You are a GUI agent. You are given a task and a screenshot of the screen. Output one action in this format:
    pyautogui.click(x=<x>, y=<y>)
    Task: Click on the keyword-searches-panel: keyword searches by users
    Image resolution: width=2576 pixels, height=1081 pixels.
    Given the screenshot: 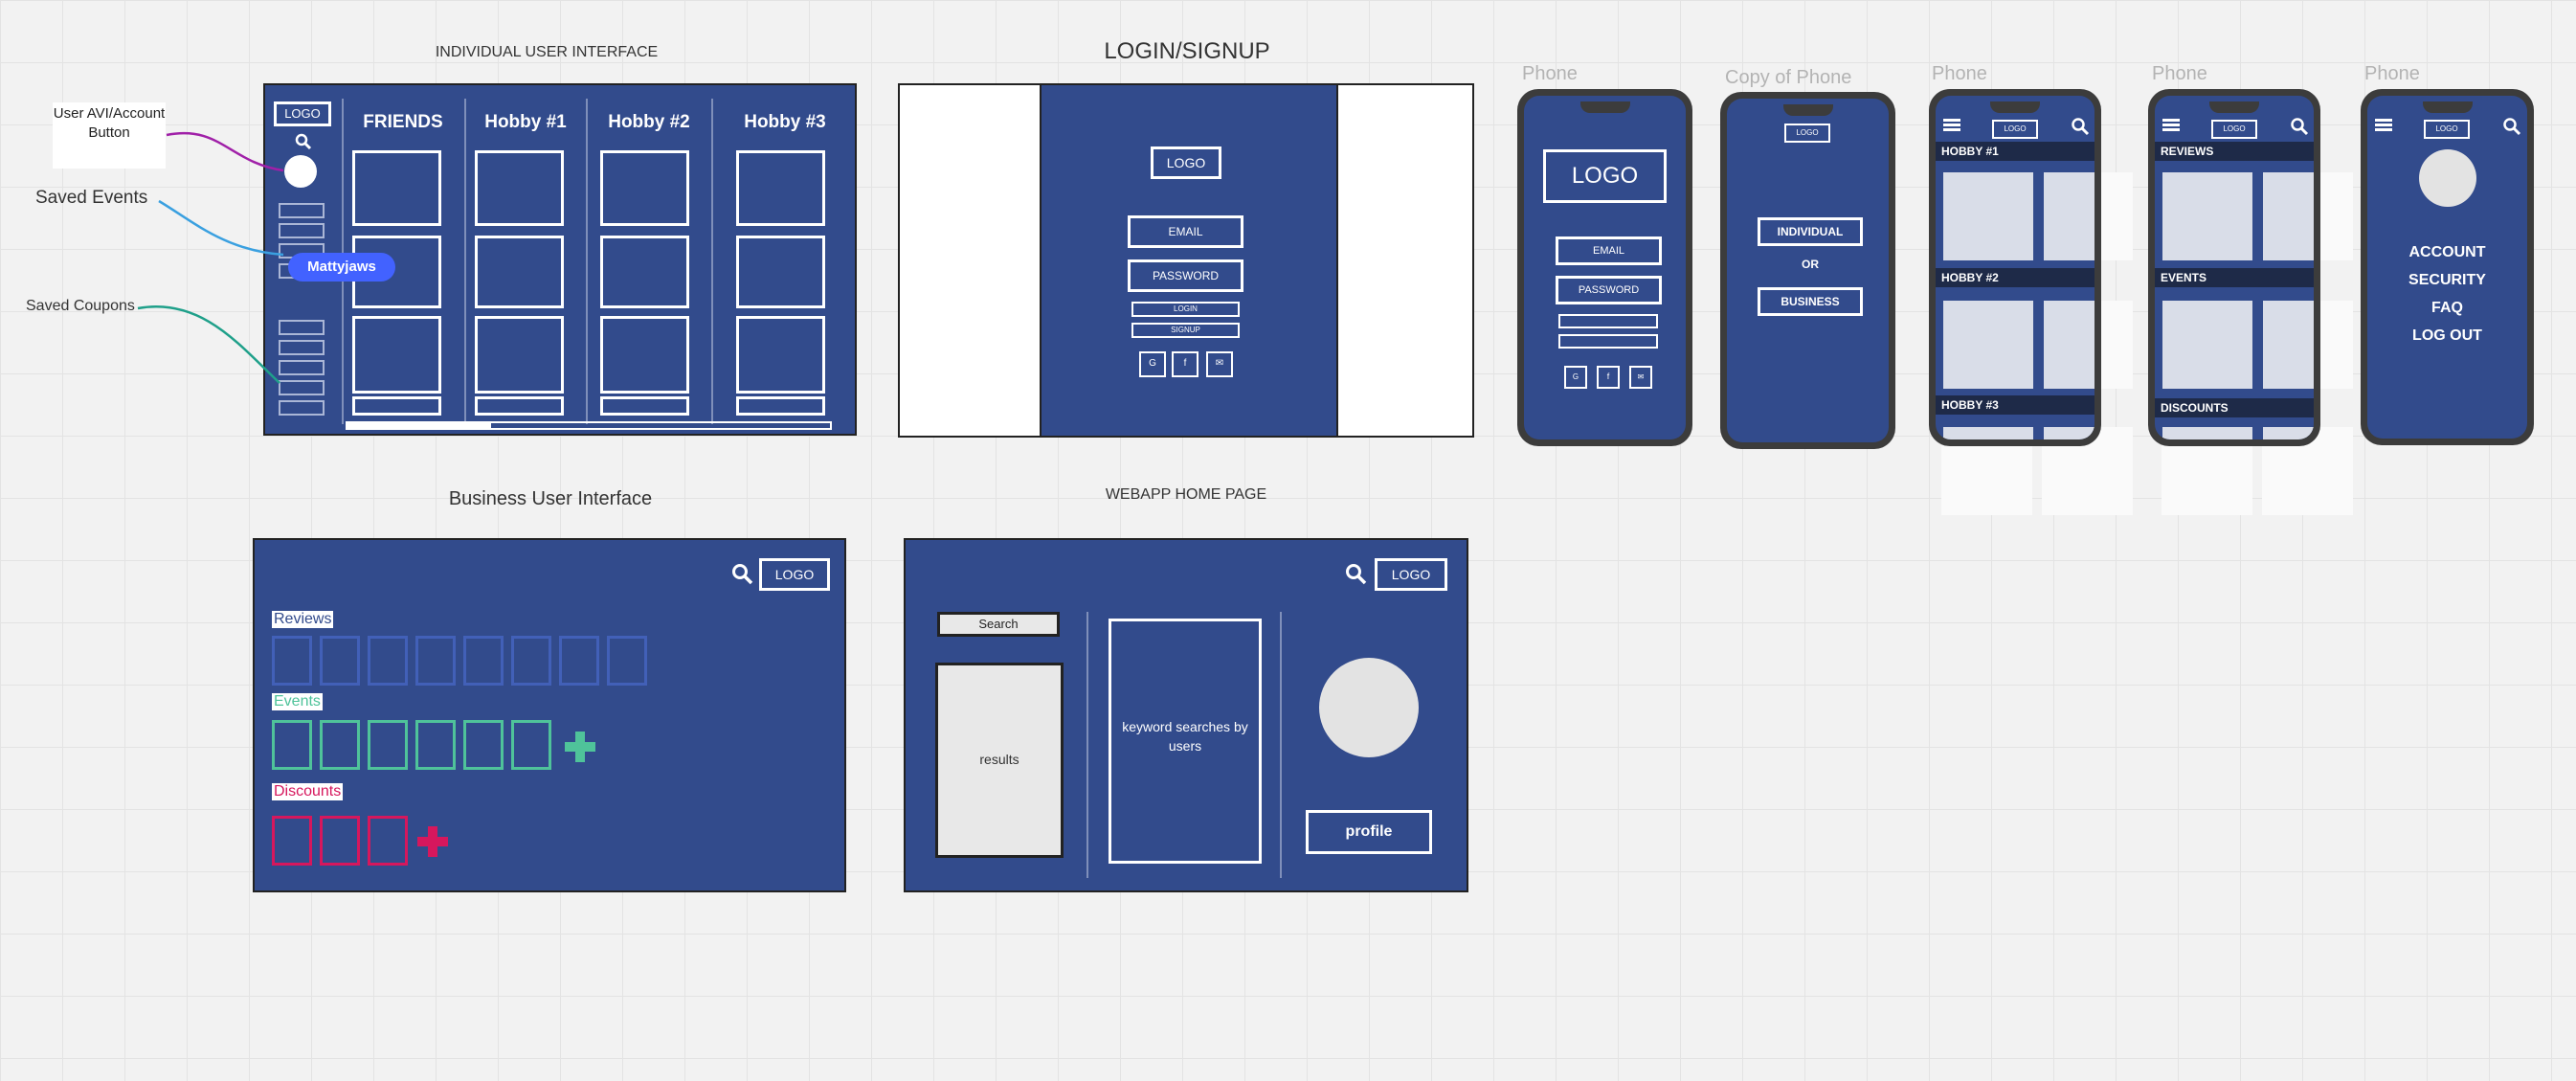 What is the action you would take?
    pyautogui.click(x=1185, y=742)
    